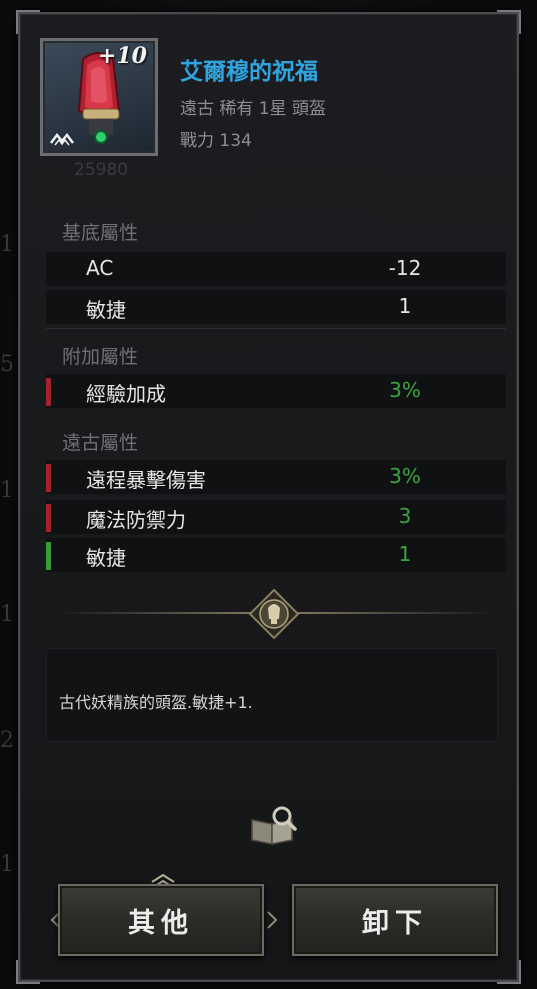 This screenshot has height=989, width=537. What do you see at coordinates (156, 702) in the screenshot?
I see `item-description: 古代妖精族的頭盔.敏捷+1.` at bounding box center [156, 702].